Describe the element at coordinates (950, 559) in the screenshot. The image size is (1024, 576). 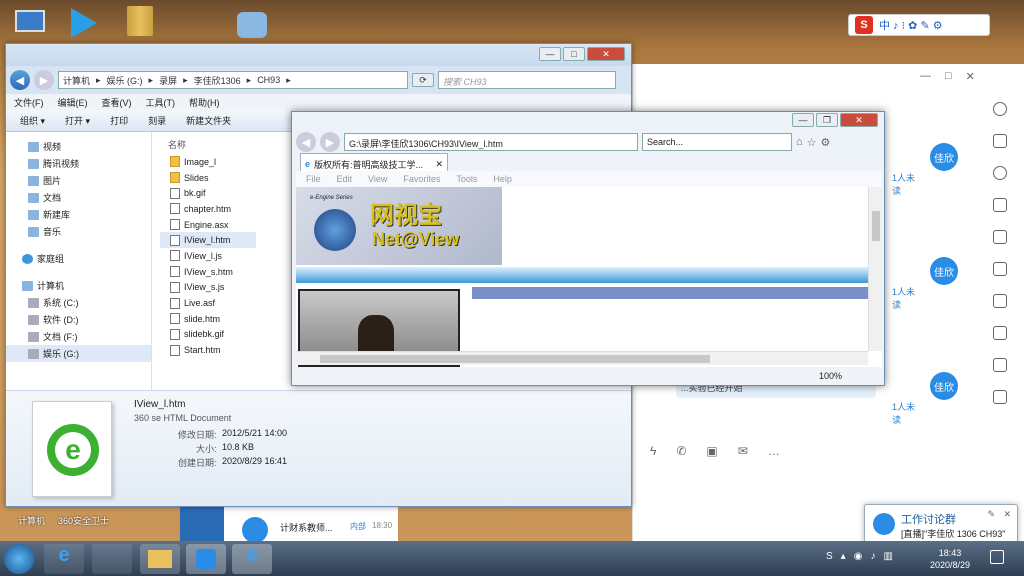
I see `clock: 18:43 2020/8/29` at that location.